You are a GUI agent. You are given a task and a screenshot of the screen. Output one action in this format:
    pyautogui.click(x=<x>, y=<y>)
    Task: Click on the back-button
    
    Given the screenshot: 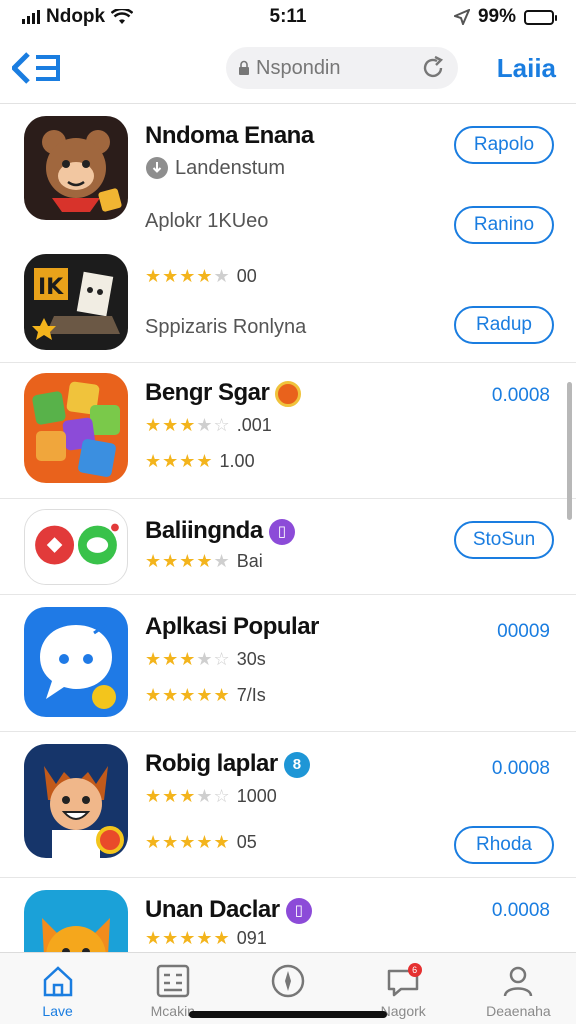 What is the action you would take?
    pyautogui.click(x=42, y=68)
    